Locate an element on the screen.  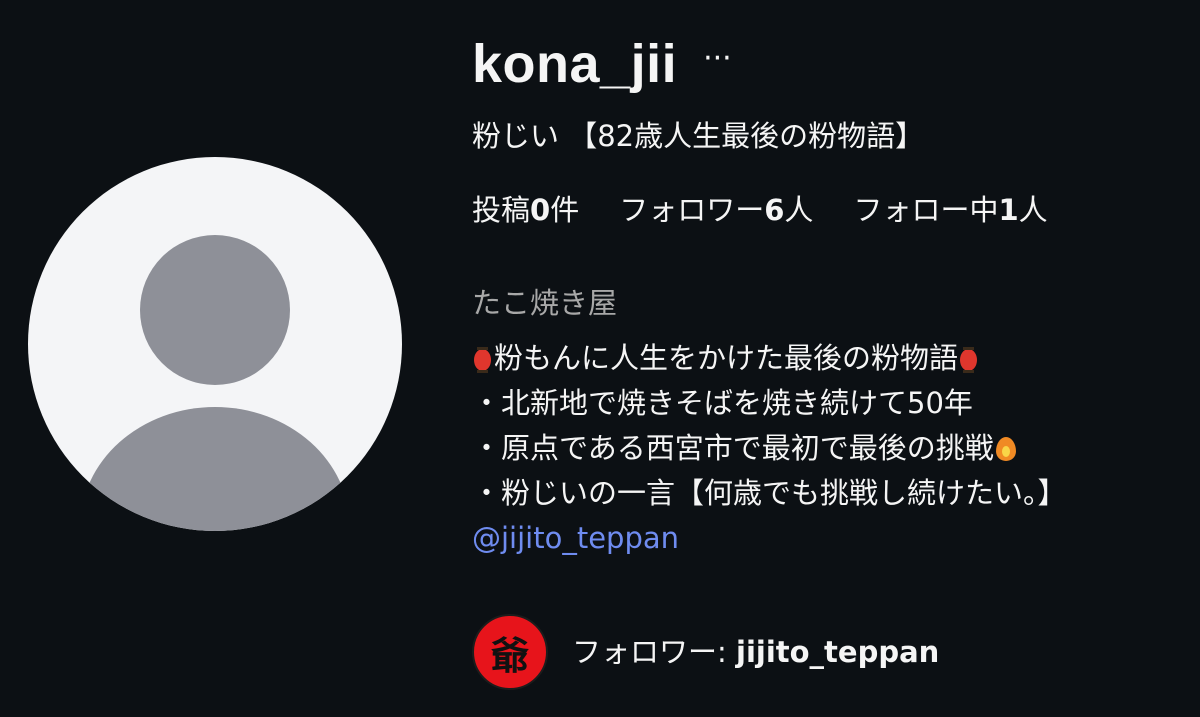
followed-by-text: フォロワー: jijito_teppan is located at coordinates (756, 652).